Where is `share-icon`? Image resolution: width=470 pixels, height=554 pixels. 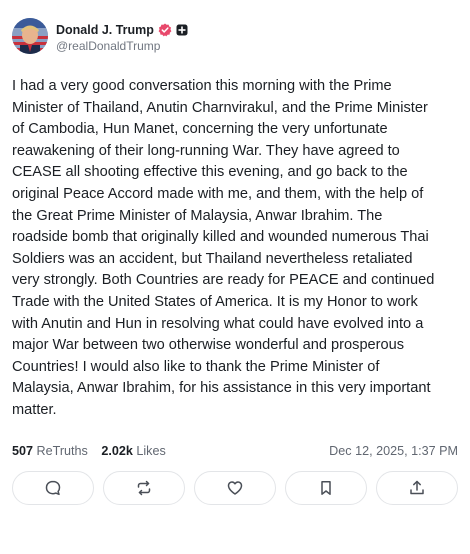 share-icon is located at coordinates (417, 487).